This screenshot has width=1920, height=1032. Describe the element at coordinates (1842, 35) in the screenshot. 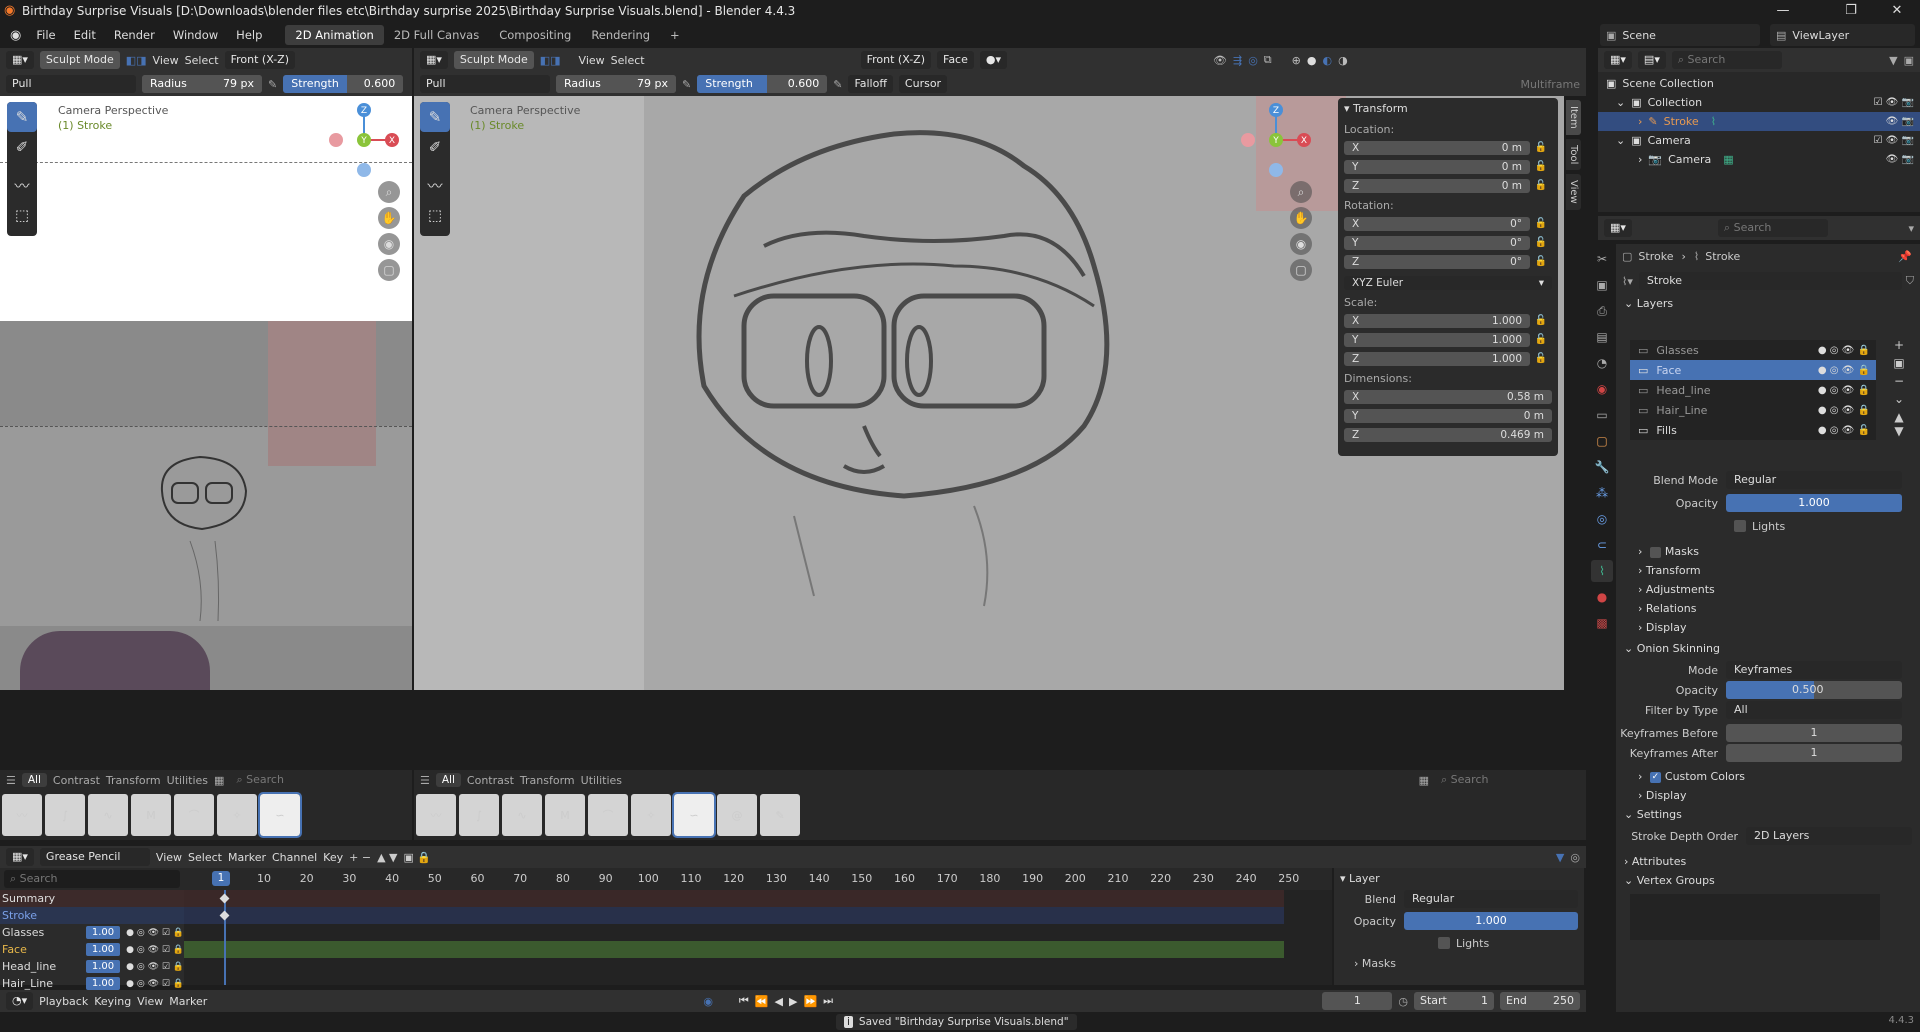

I see `viewlayer-selector: ▤ ViewLayer` at that location.